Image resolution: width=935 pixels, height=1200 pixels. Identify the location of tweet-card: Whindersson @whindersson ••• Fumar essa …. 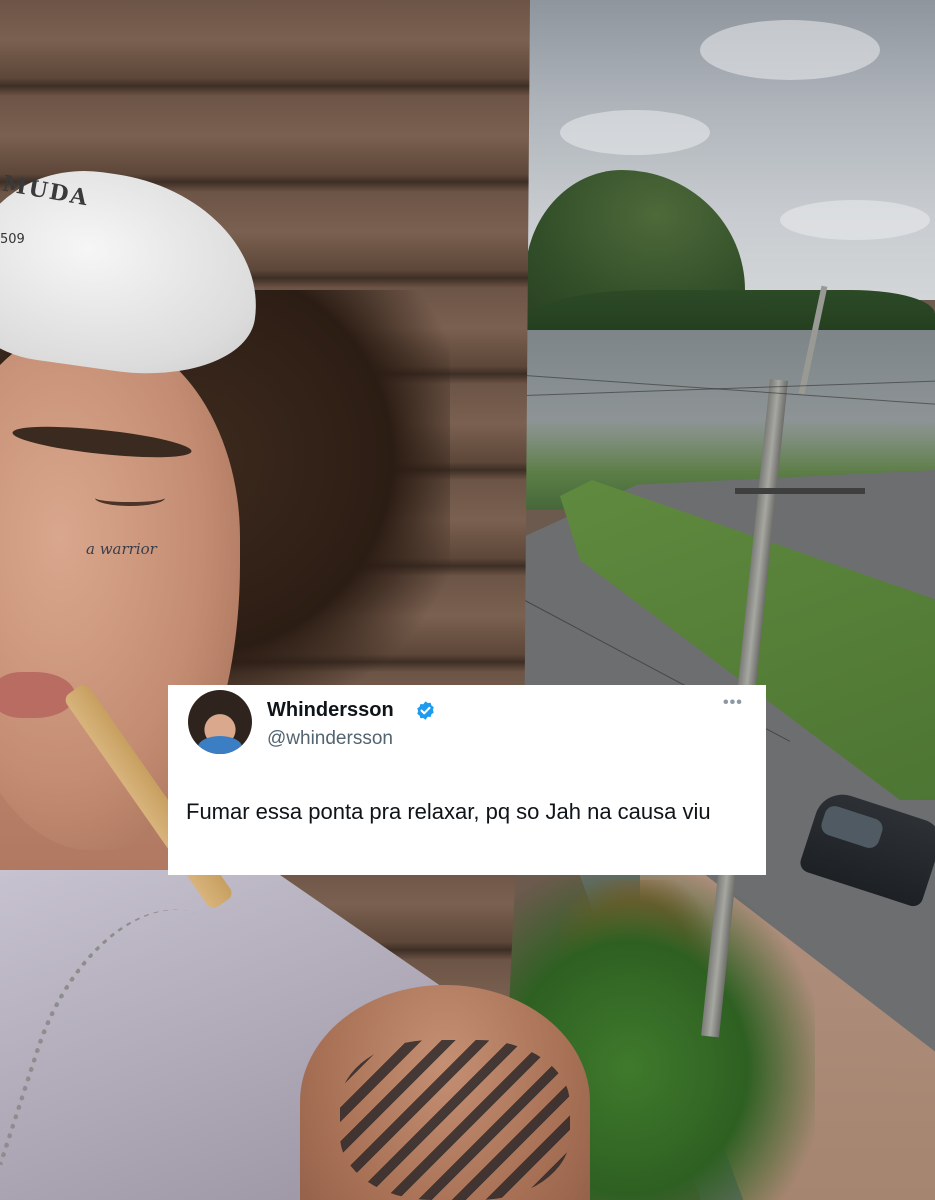
(467, 780).